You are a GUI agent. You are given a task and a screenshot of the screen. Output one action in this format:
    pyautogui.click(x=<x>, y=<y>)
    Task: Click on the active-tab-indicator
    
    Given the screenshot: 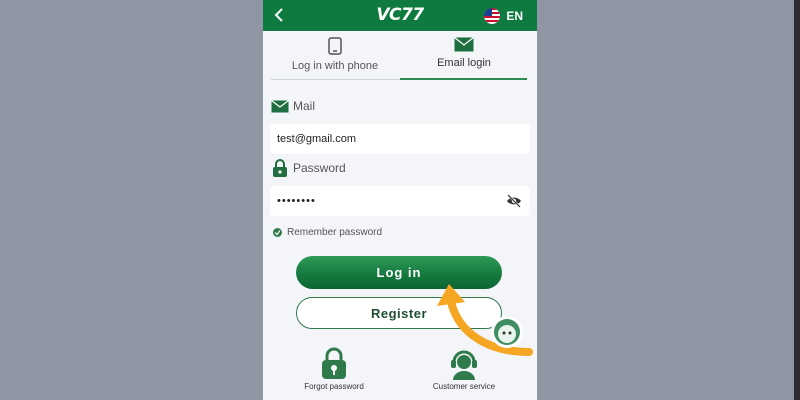 What is the action you would take?
    pyautogui.click(x=463, y=79)
    